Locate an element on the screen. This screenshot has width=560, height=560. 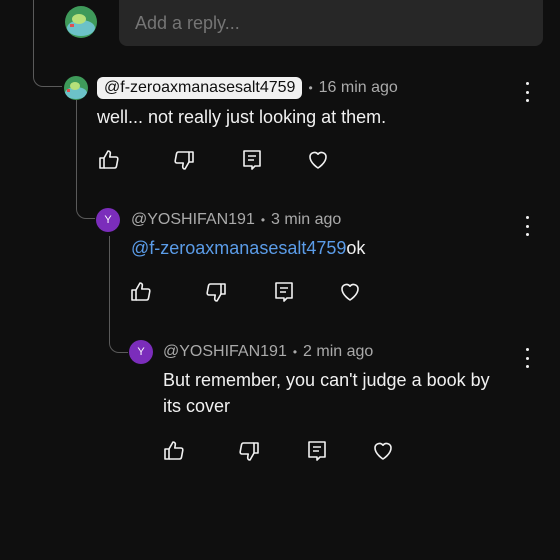
comment-text: @f-zeroaxmanasesalt4759ok is located at coordinates (248, 248).